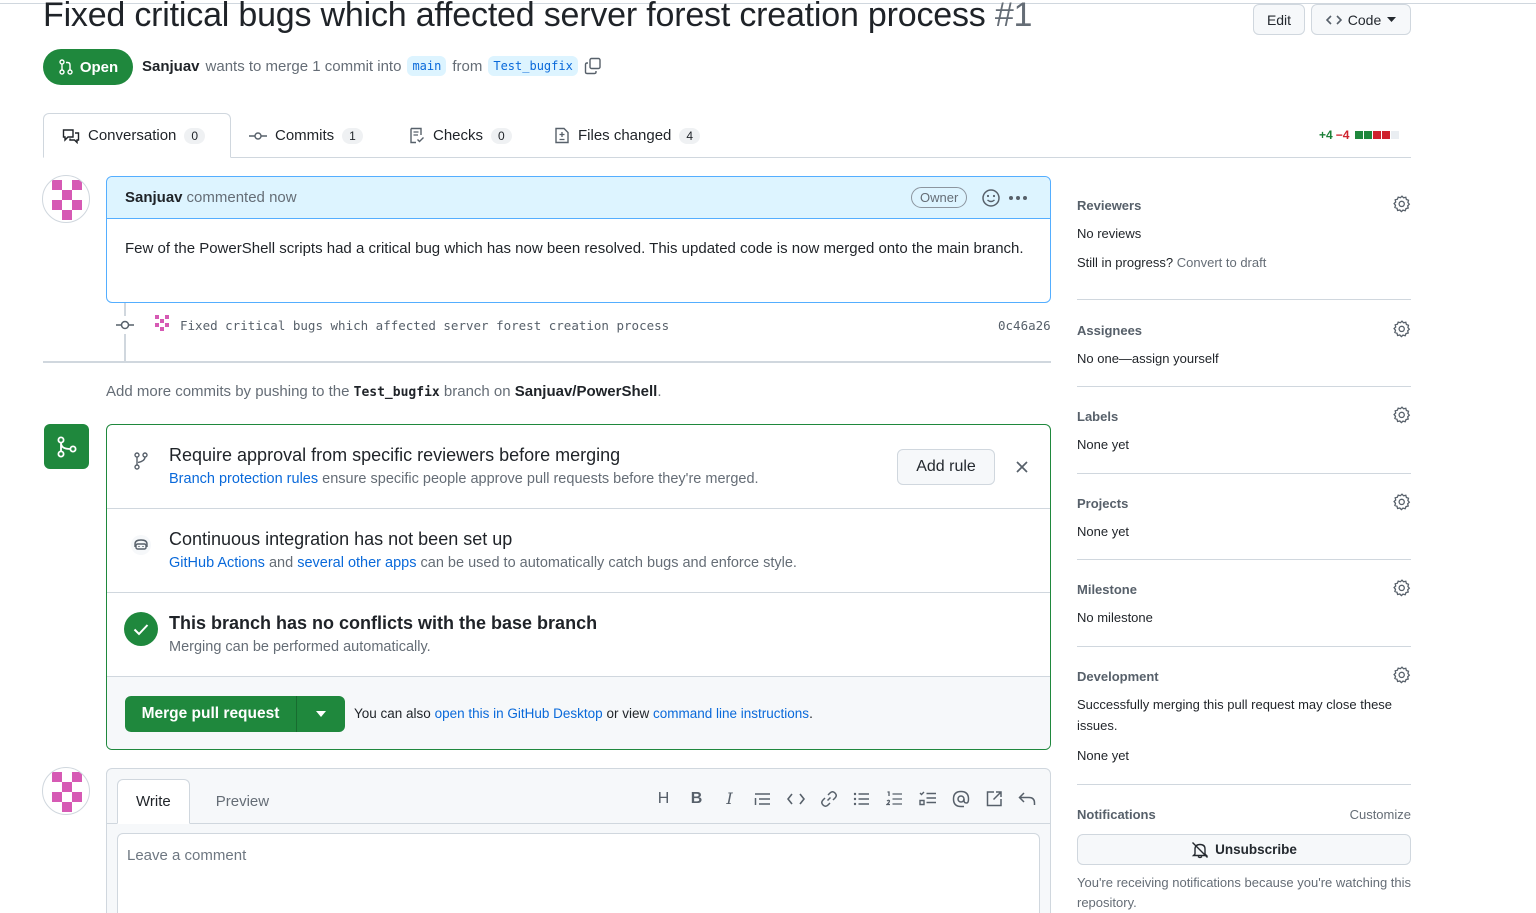  What do you see at coordinates (659, 391) in the screenshot?
I see `push-note-suffix: .` at bounding box center [659, 391].